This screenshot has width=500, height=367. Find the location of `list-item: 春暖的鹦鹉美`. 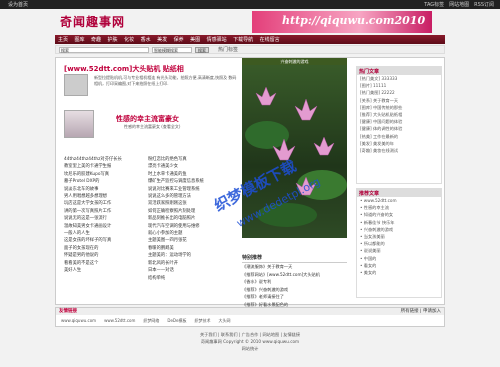

list-item: 春暖的鹦鹉美 is located at coordinates (194, 248).